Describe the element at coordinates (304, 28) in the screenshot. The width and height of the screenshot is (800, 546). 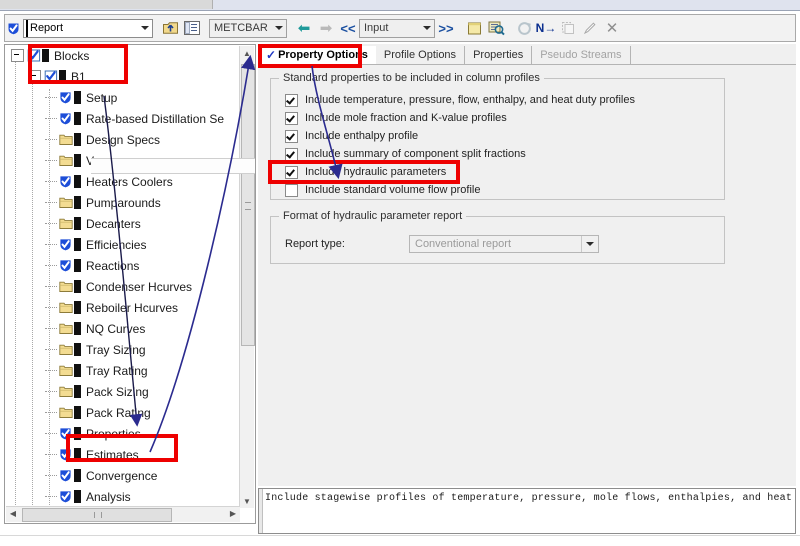
I see `nav-back-button: ⬅` at that location.